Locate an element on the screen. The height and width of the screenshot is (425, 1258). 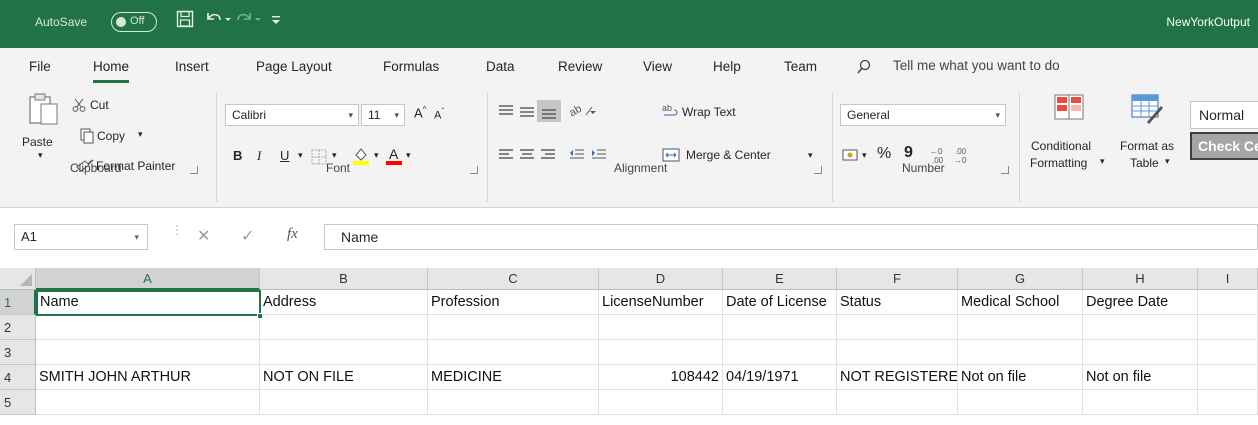
cell-f3 is located at coordinates (897, 352).